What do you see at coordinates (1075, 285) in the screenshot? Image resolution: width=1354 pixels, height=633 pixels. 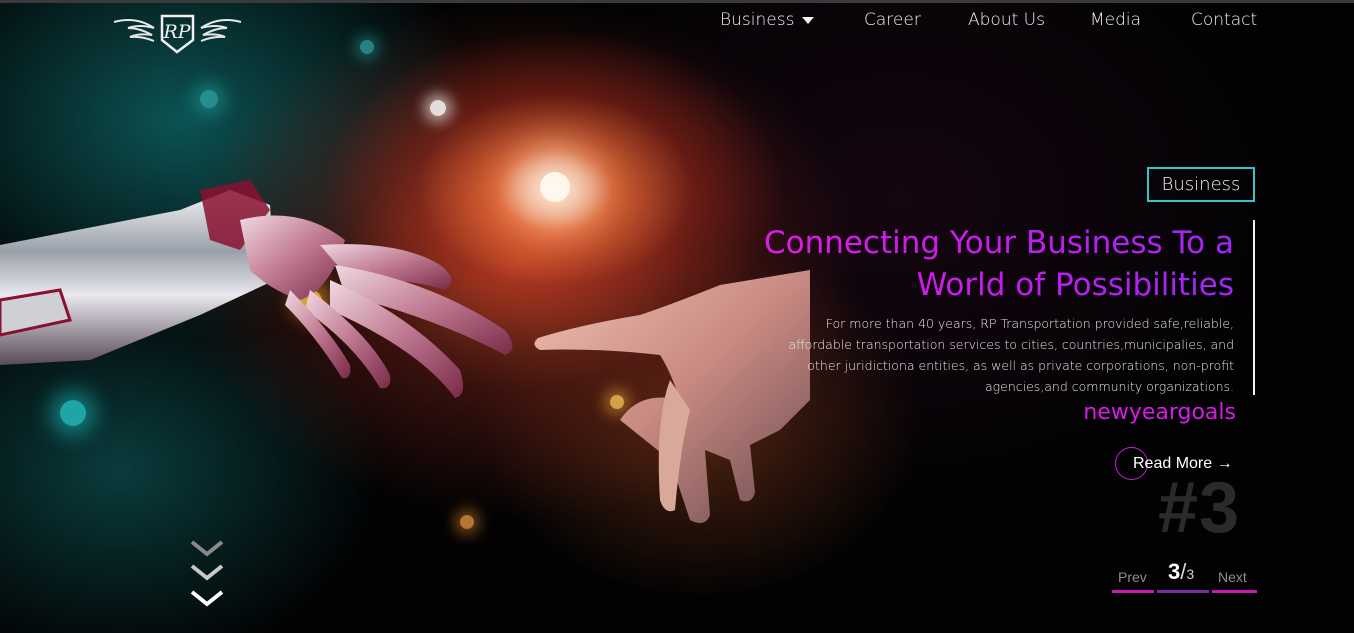 I see `headline-line-2: World of Possibilities` at bounding box center [1075, 285].